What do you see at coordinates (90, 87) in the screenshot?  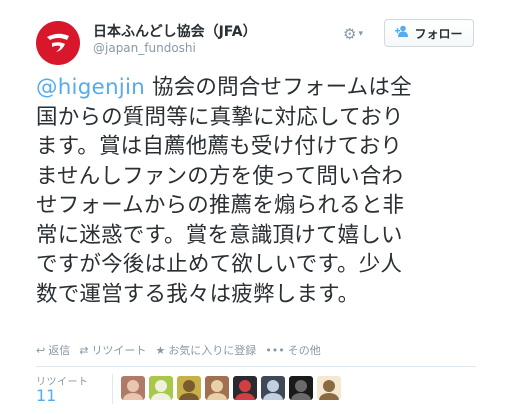 I see `tweet-mention-link: @higenjin` at bounding box center [90, 87].